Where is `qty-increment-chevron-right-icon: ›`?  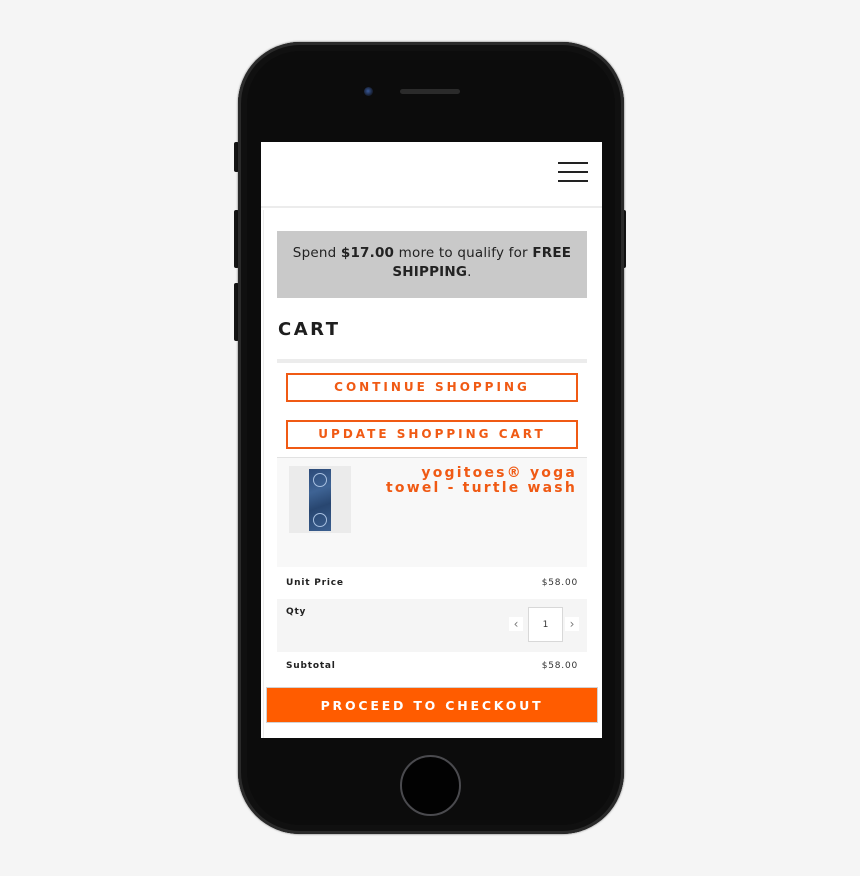
qty-increment-chevron-right-icon: › is located at coordinates (572, 624).